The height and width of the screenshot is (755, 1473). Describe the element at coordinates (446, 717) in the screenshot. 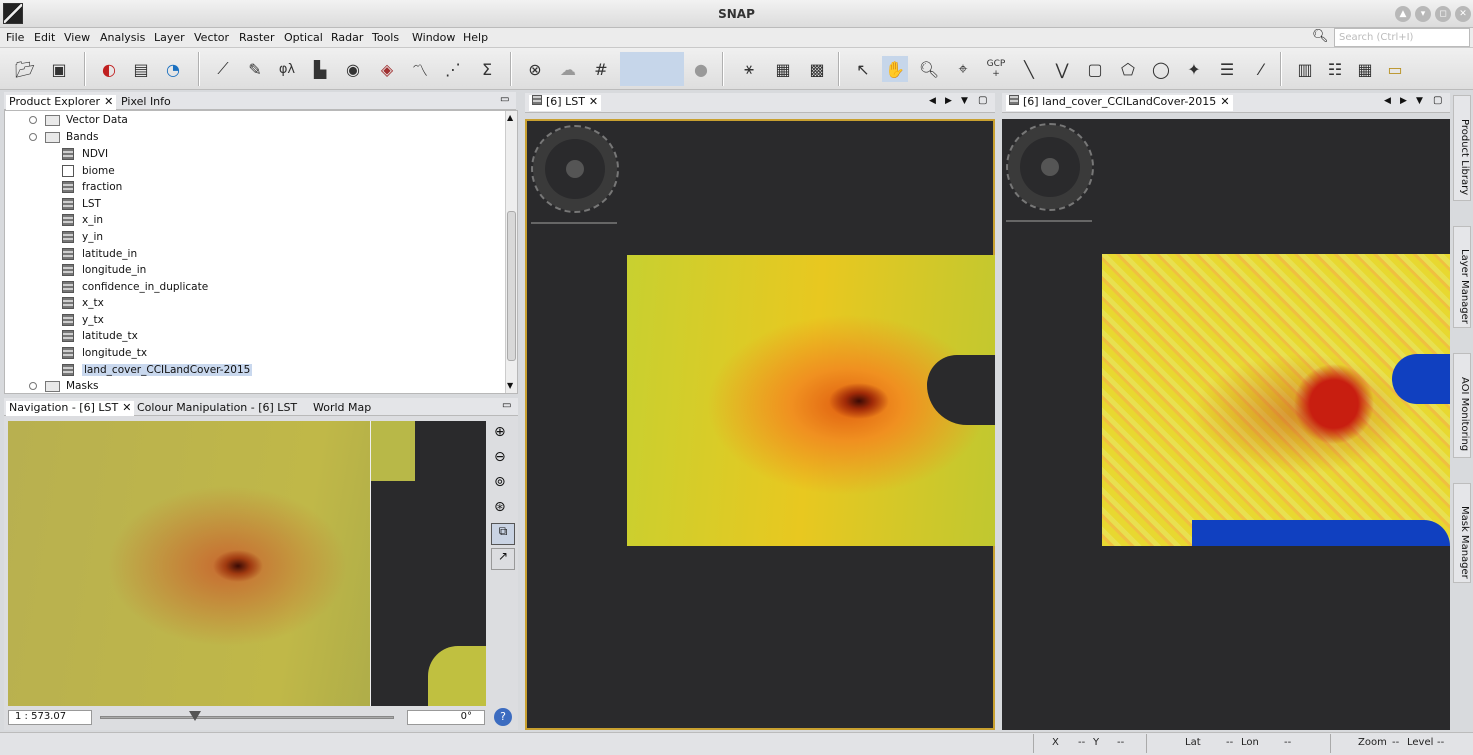

I see `rotation-field: 0°` at that location.